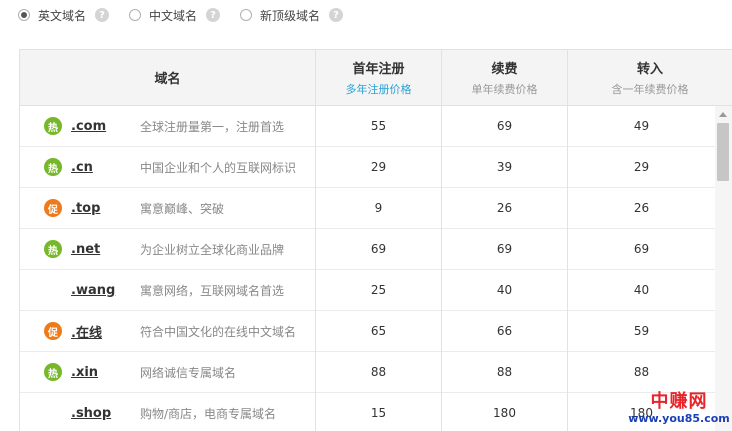  What do you see at coordinates (212, 126) in the screenshot?
I see `domain-description: 全球注册量第一，注册首选` at bounding box center [212, 126].